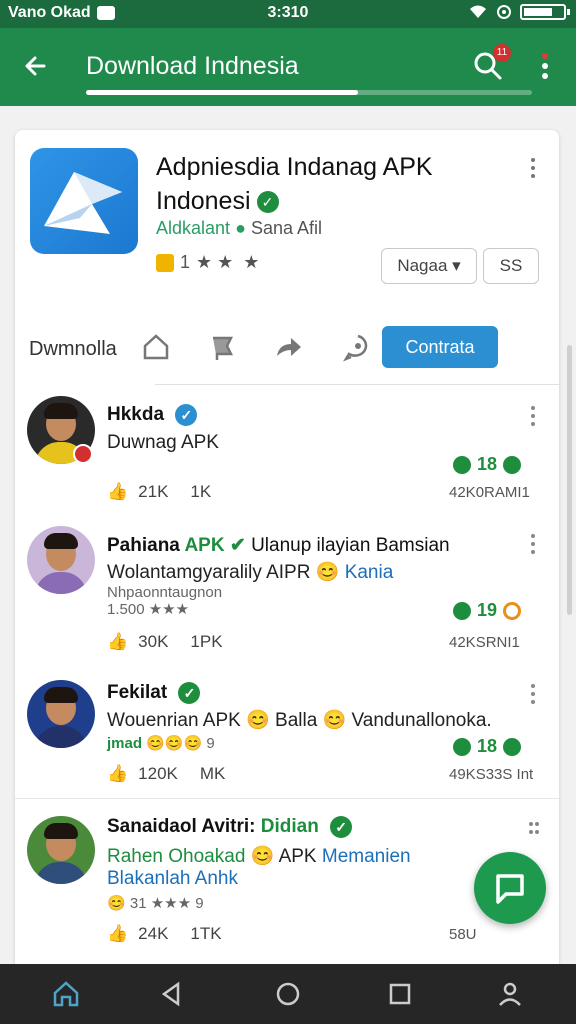 This screenshot has height=1024, width=576. I want to click on page-title: Download Indnesia, so click(192, 66).